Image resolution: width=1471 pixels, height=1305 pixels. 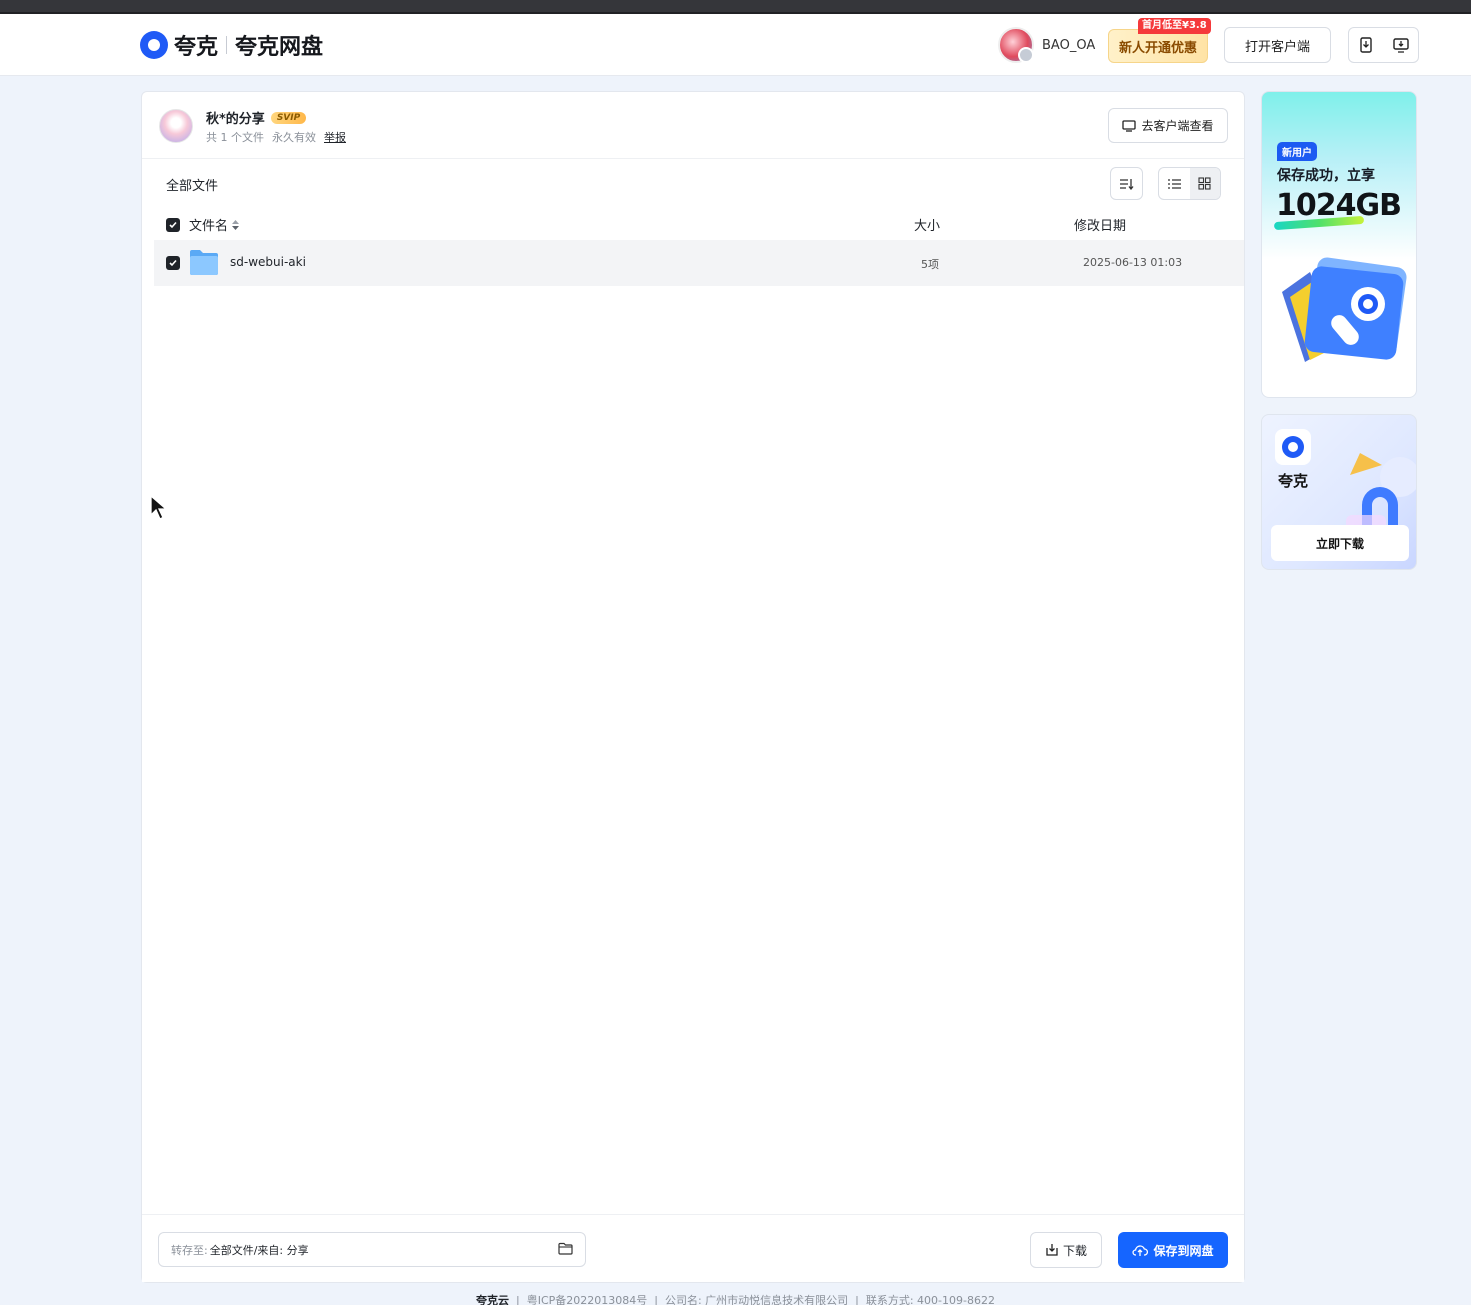 I want to click on download-icon, so click(x=1052, y=1250).